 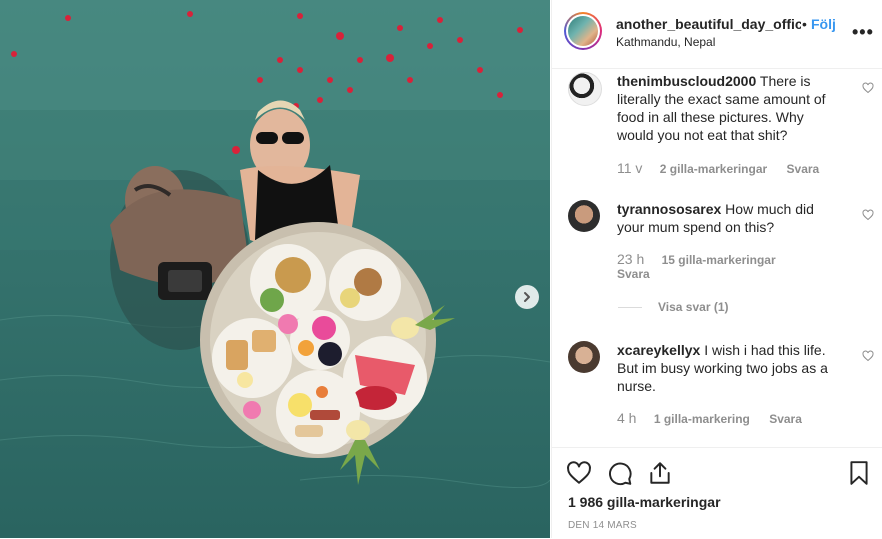 What do you see at coordinates (708, 24) in the screenshot?
I see `author-username: another_beautiful_day_offic` at bounding box center [708, 24].